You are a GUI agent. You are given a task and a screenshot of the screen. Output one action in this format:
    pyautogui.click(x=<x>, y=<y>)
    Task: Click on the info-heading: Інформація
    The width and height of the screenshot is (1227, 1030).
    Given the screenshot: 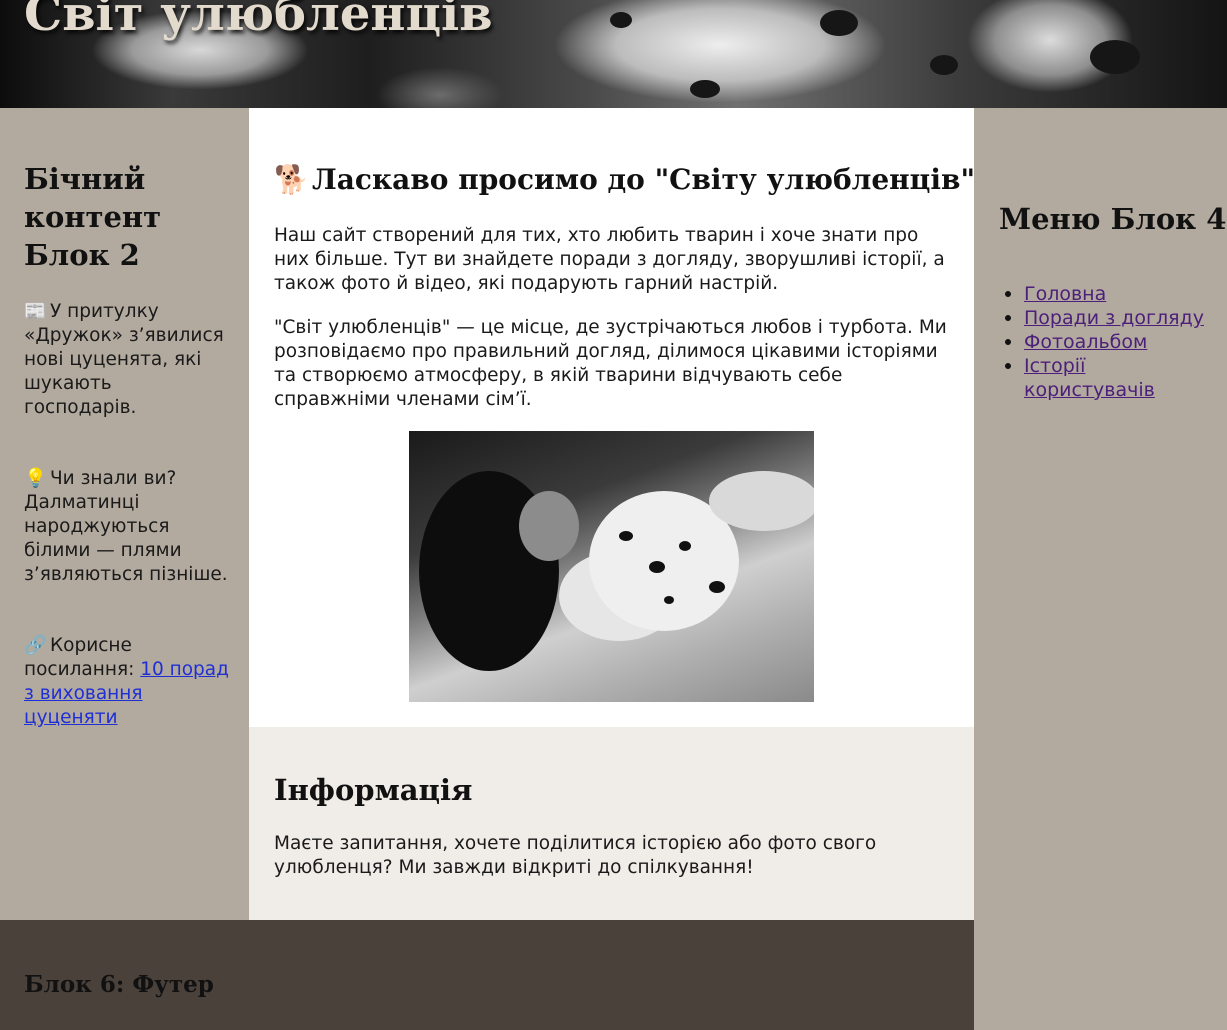 What is the action you would take?
    pyautogui.click(x=373, y=790)
    